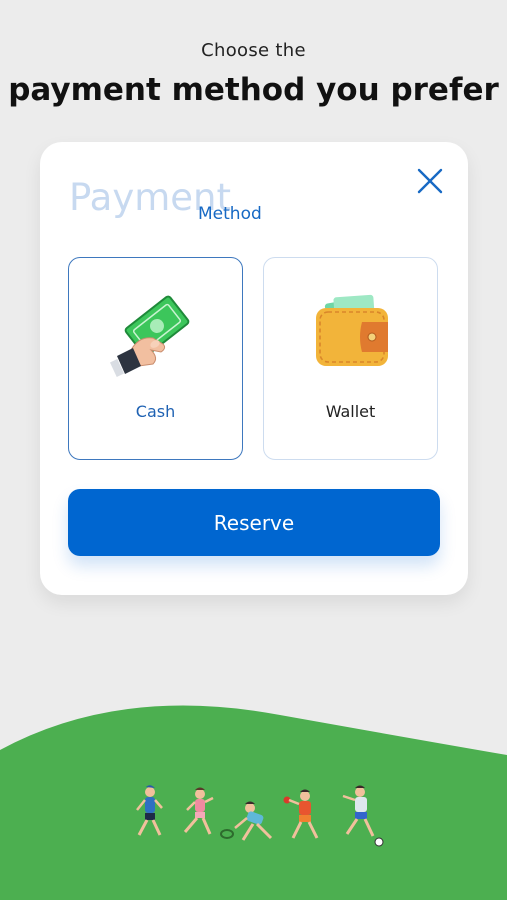 This screenshot has width=507, height=900. Describe the element at coordinates (363, 816) in the screenshot. I see `soccer-player-figure` at that location.